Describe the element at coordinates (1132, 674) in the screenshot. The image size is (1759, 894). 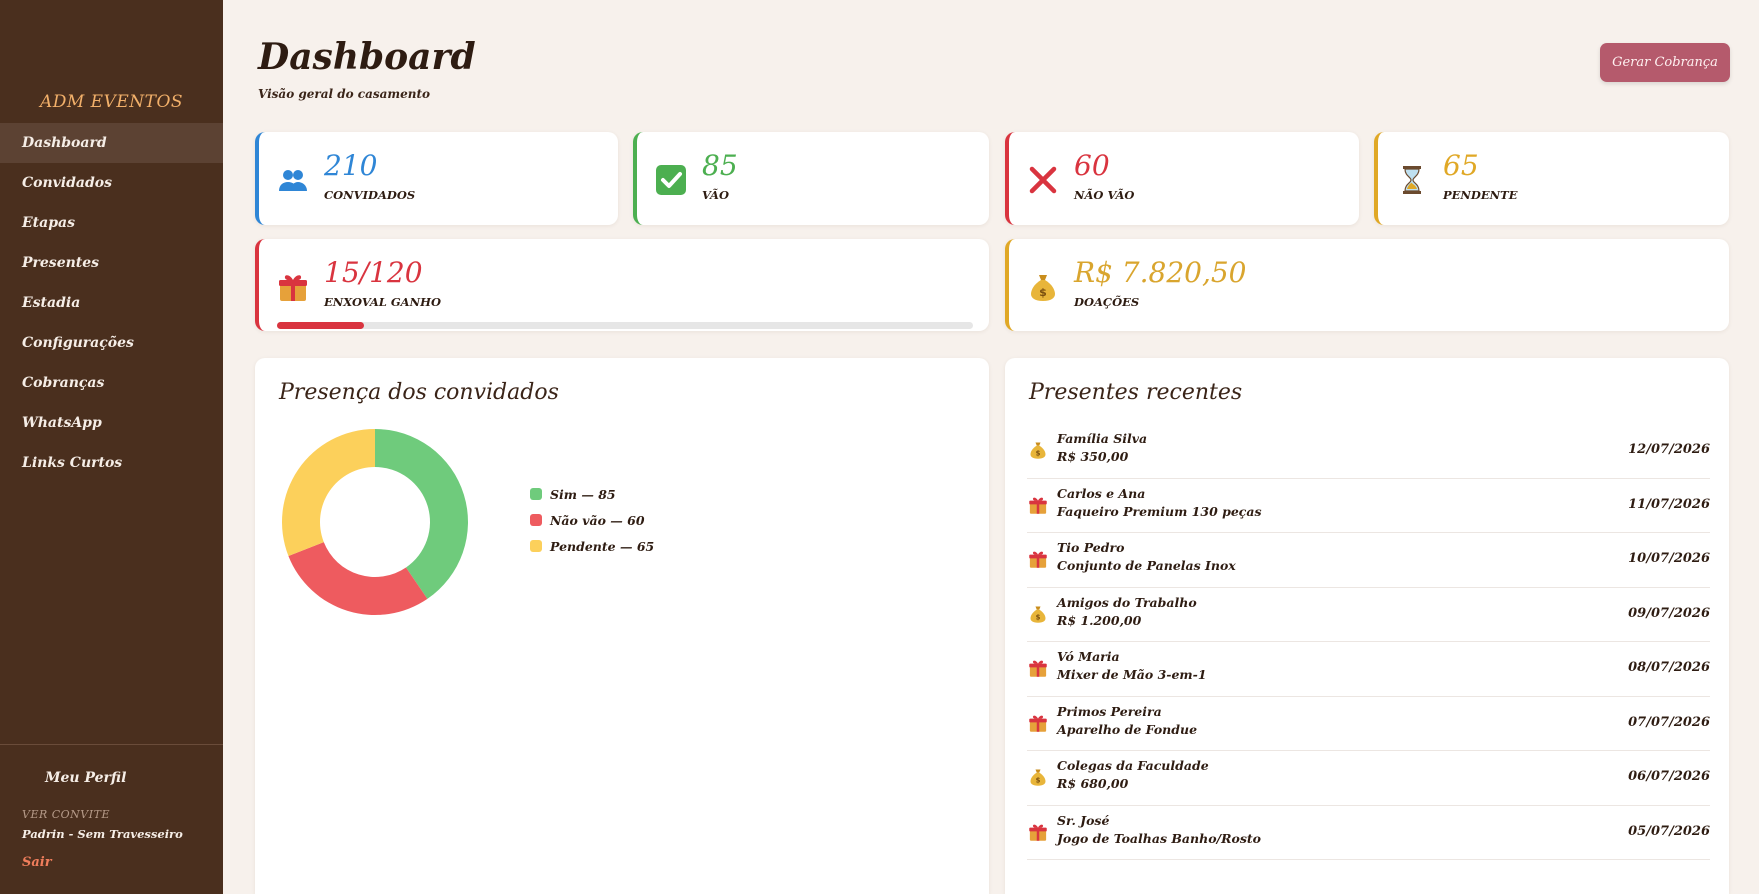
I see `gift-description: Mixer de Mão 3-em-1` at that location.